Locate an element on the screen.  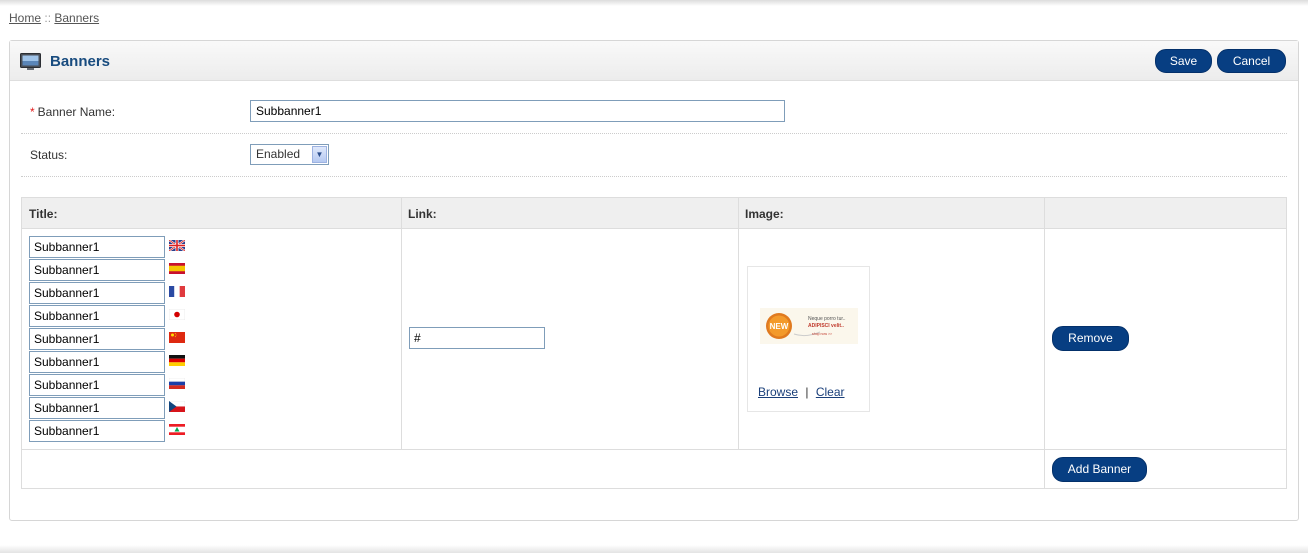
bottom-shadow is located at coordinates (654, 549).